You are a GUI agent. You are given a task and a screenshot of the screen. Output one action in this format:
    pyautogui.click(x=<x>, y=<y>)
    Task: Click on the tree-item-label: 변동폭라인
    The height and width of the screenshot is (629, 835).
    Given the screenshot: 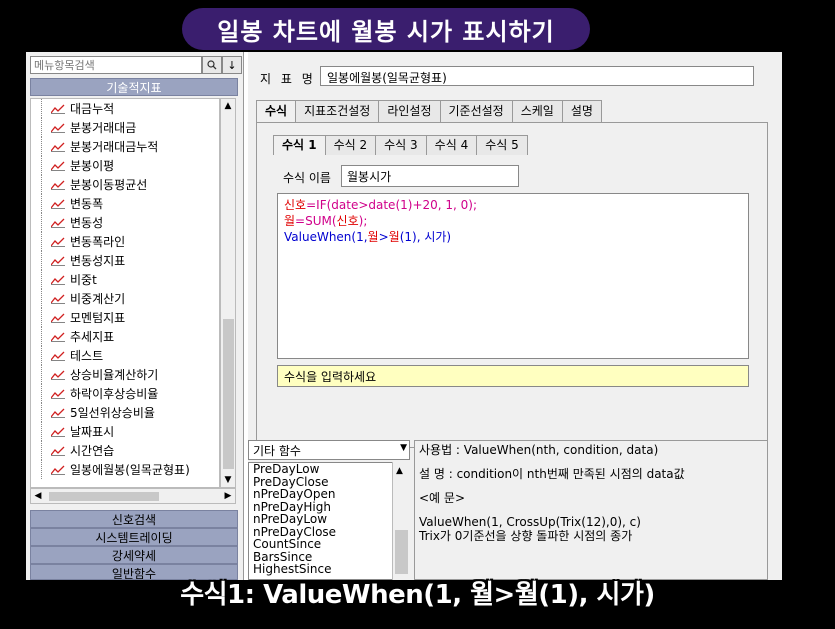 What is the action you would take?
    pyautogui.click(x=98, y=242)
    